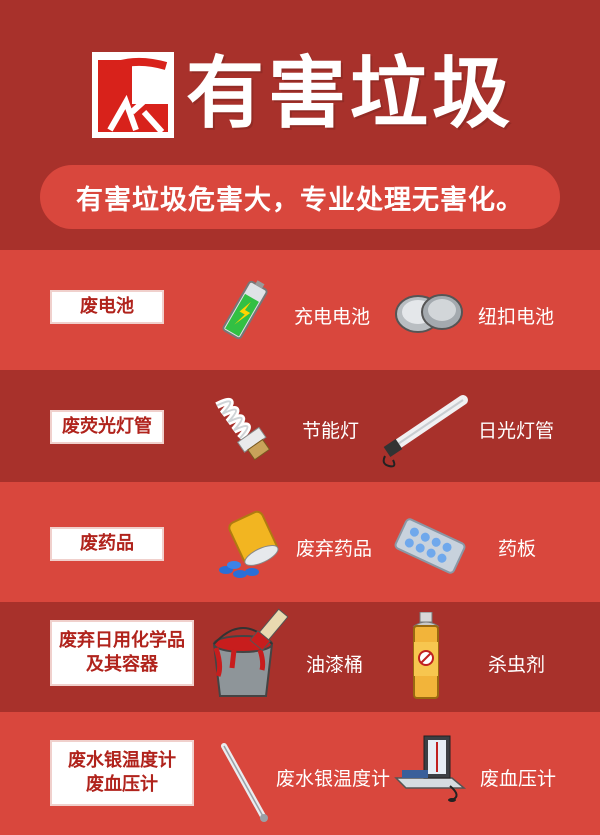 The image size is (600, 835). What do you see at coordinates (250, 652) in the screenshot?
I see `paint-bucket-icon` at bounding box center [250, 652].